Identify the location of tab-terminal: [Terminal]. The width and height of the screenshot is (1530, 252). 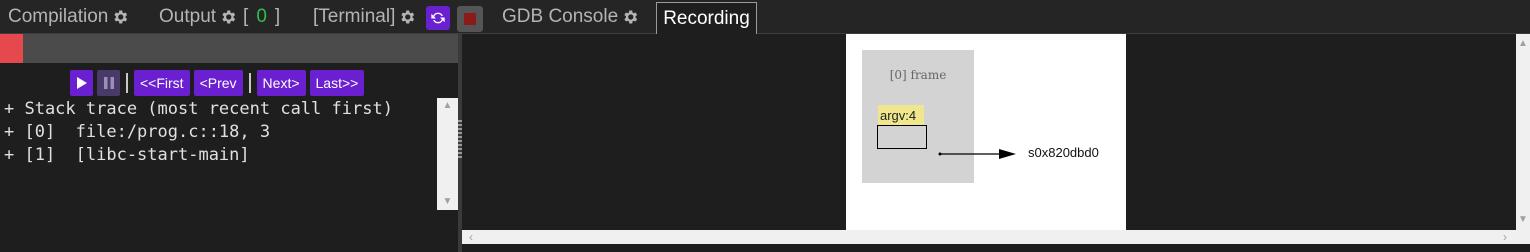
(364, 17).